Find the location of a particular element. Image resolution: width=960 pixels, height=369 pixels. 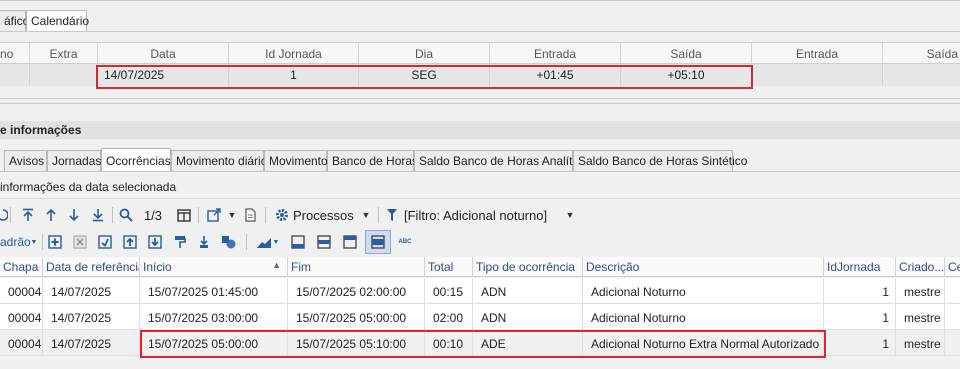

col-header-no: no is located at coordinates (15, 53).